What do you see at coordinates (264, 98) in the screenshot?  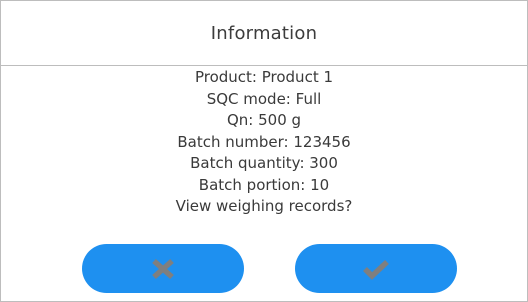 I see `sqc-mode-line: SQC mode: Full` at bounding box center [264, 98].